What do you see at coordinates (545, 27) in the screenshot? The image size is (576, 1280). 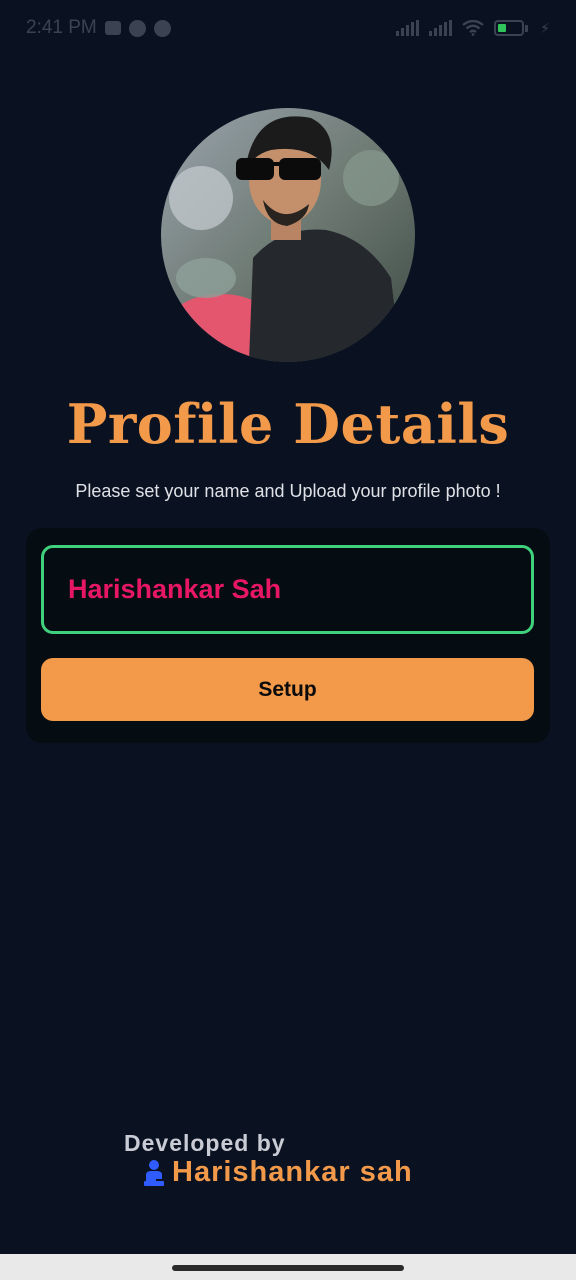 I see `charging-icon: ⚡` at bounding box center [545, 27].